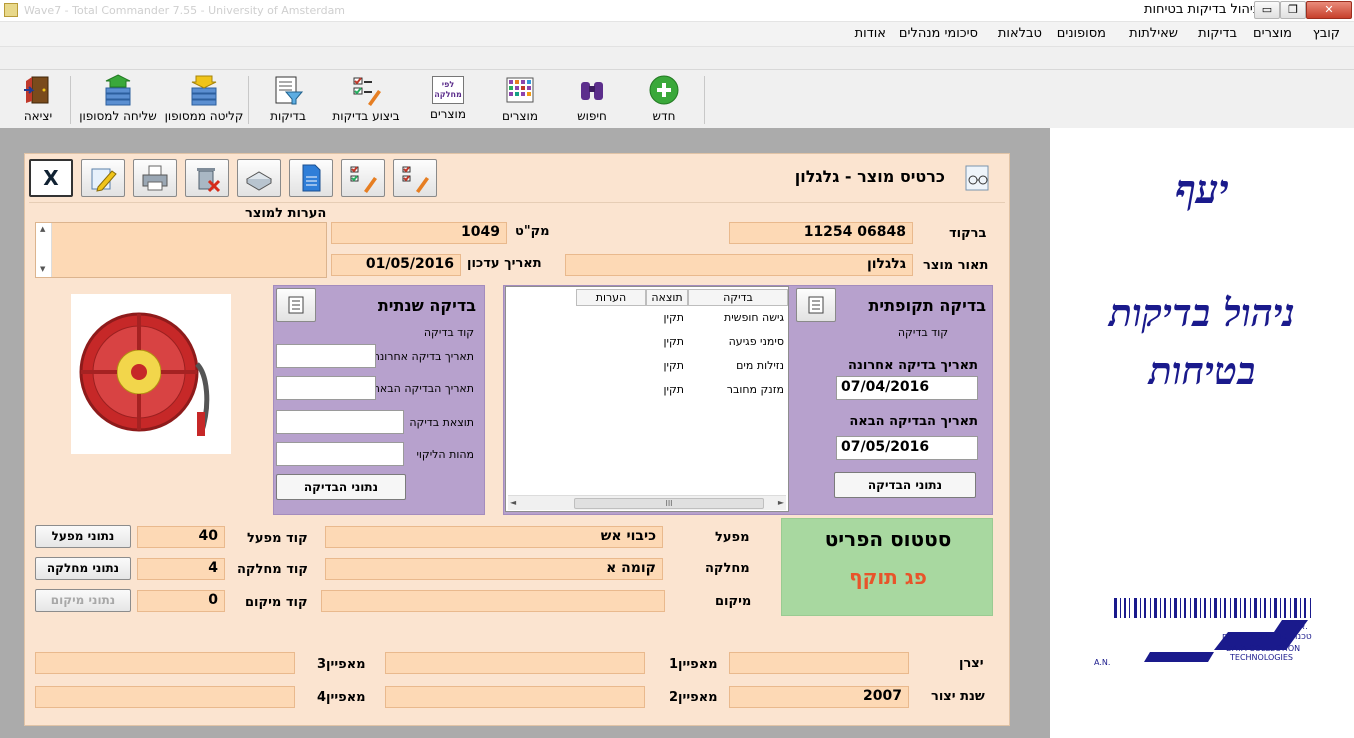  I want to click on annual-defect-field, so click(340, 454).